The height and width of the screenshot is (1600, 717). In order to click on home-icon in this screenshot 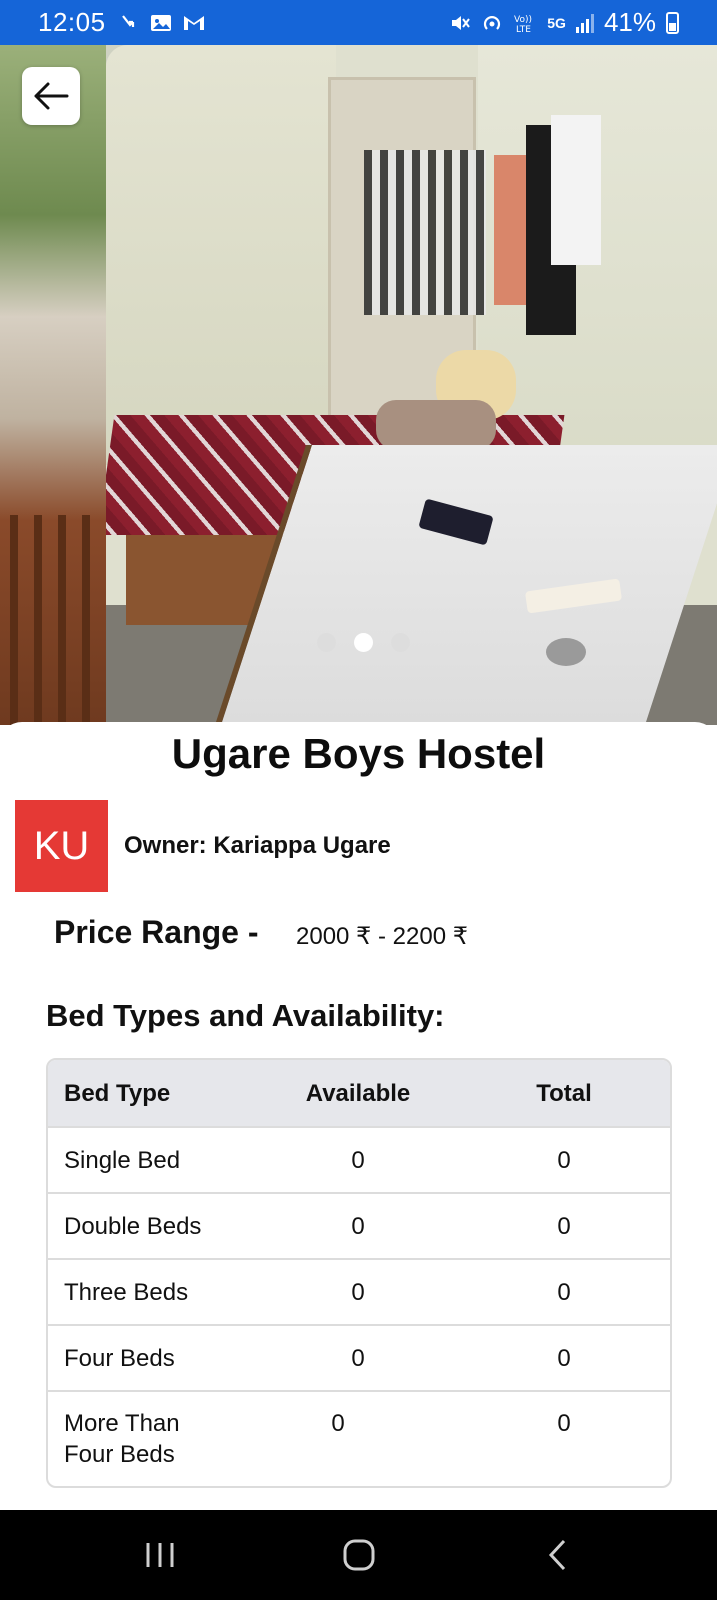, I will do `click(358, 1555)`.